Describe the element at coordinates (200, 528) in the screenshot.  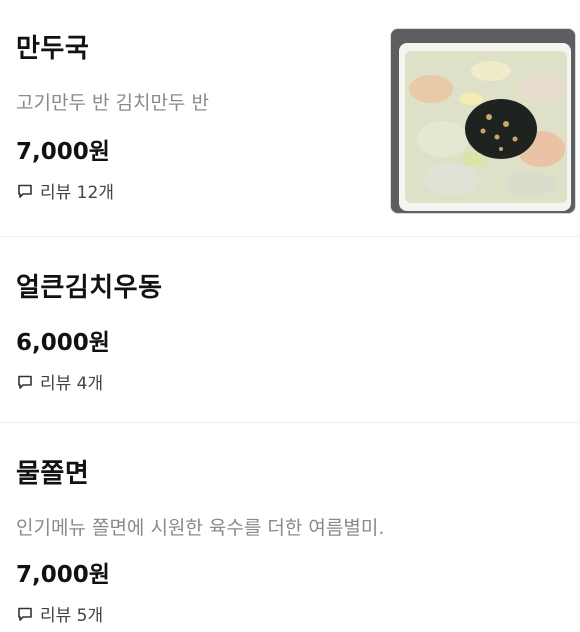
I see `menu-item-description: 인기메뉴 쫄면에 시원한 육수를 더한 여름별미.` at that location.